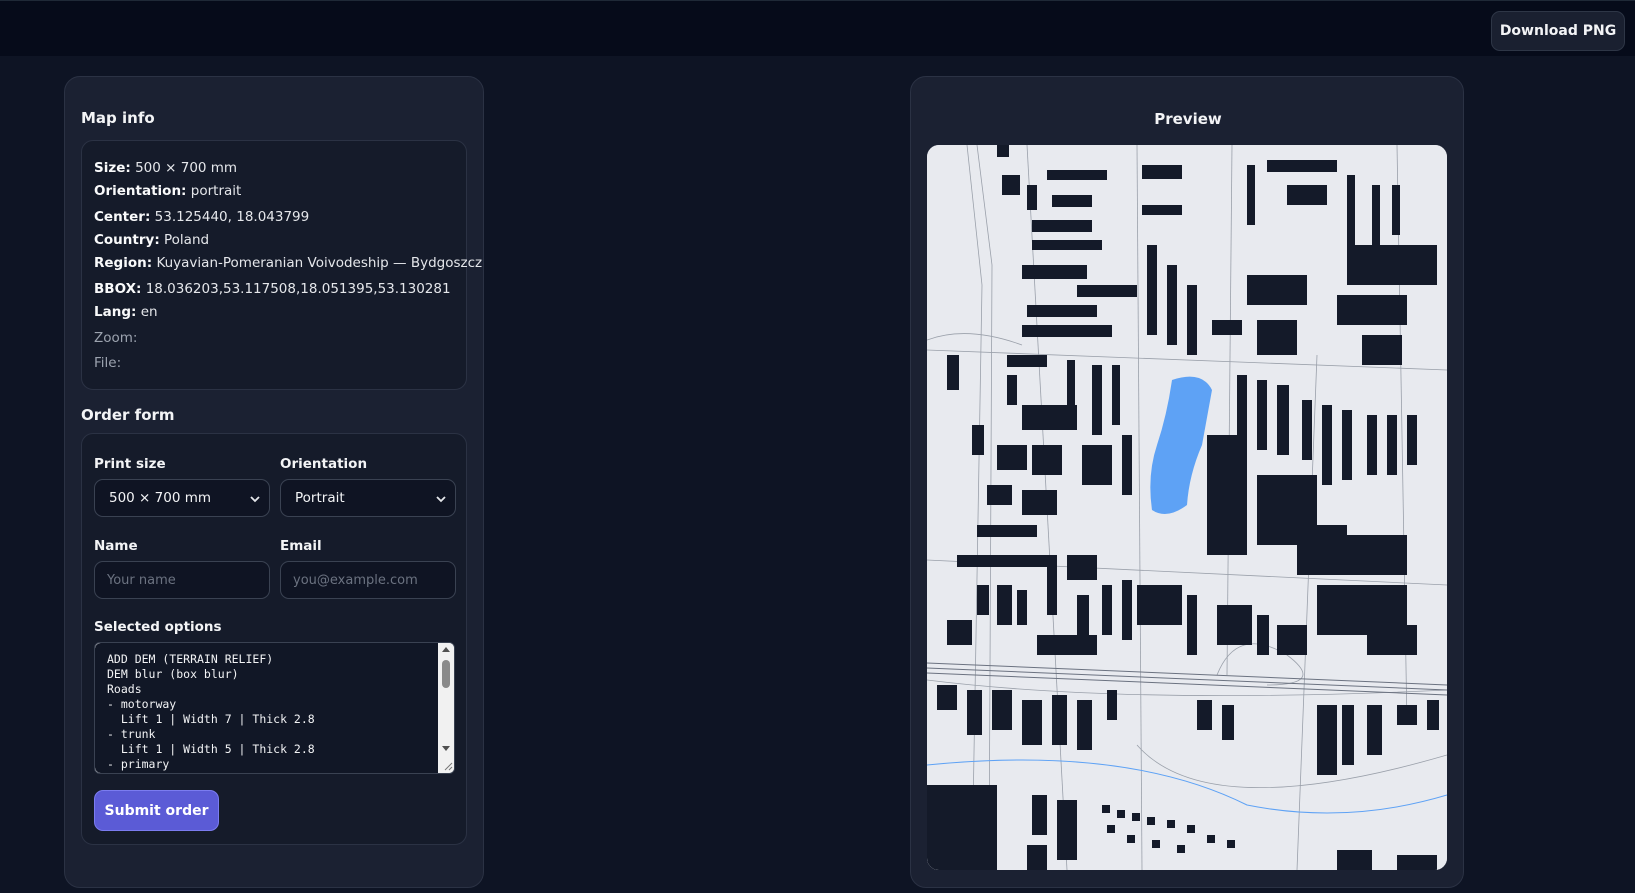  Describe the element at coordinates (116, 338) in the screenshot. I see `info-zoom: Zoom:` at that location.